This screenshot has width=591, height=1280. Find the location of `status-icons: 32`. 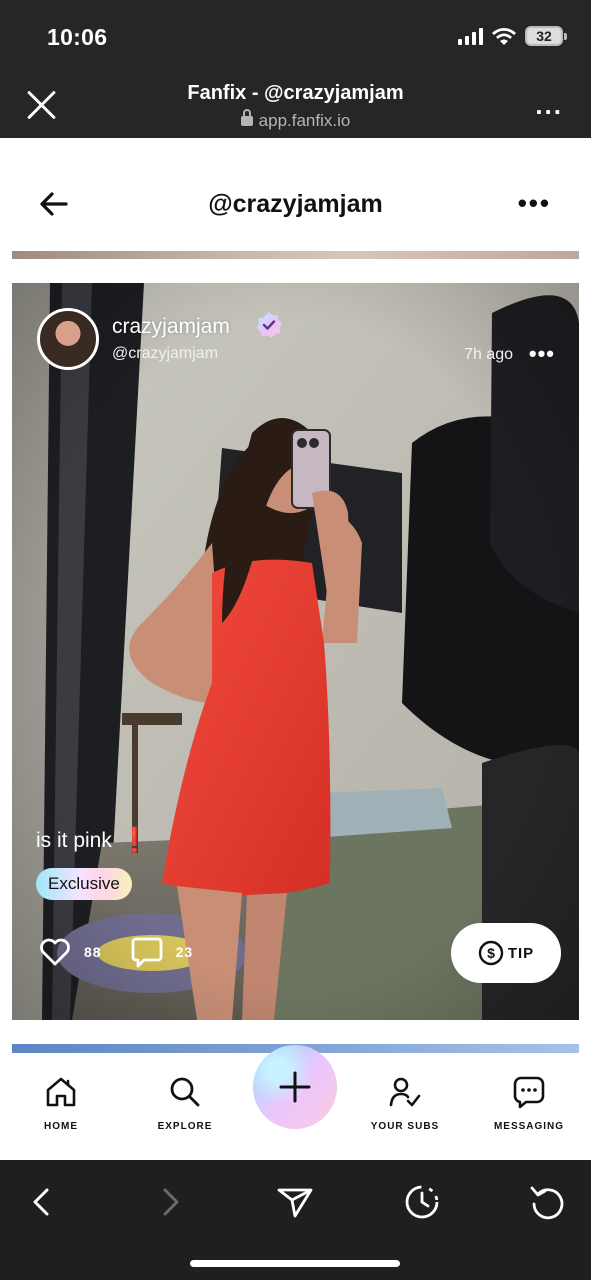

status-icons: 32 is located at coordinates (512, 36).